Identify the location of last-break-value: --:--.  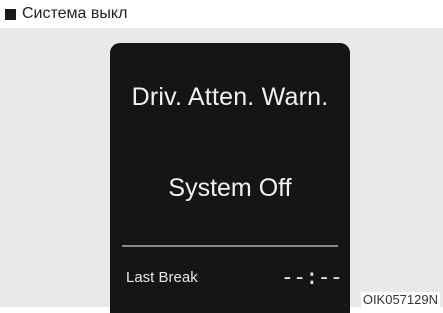
(311, 277).